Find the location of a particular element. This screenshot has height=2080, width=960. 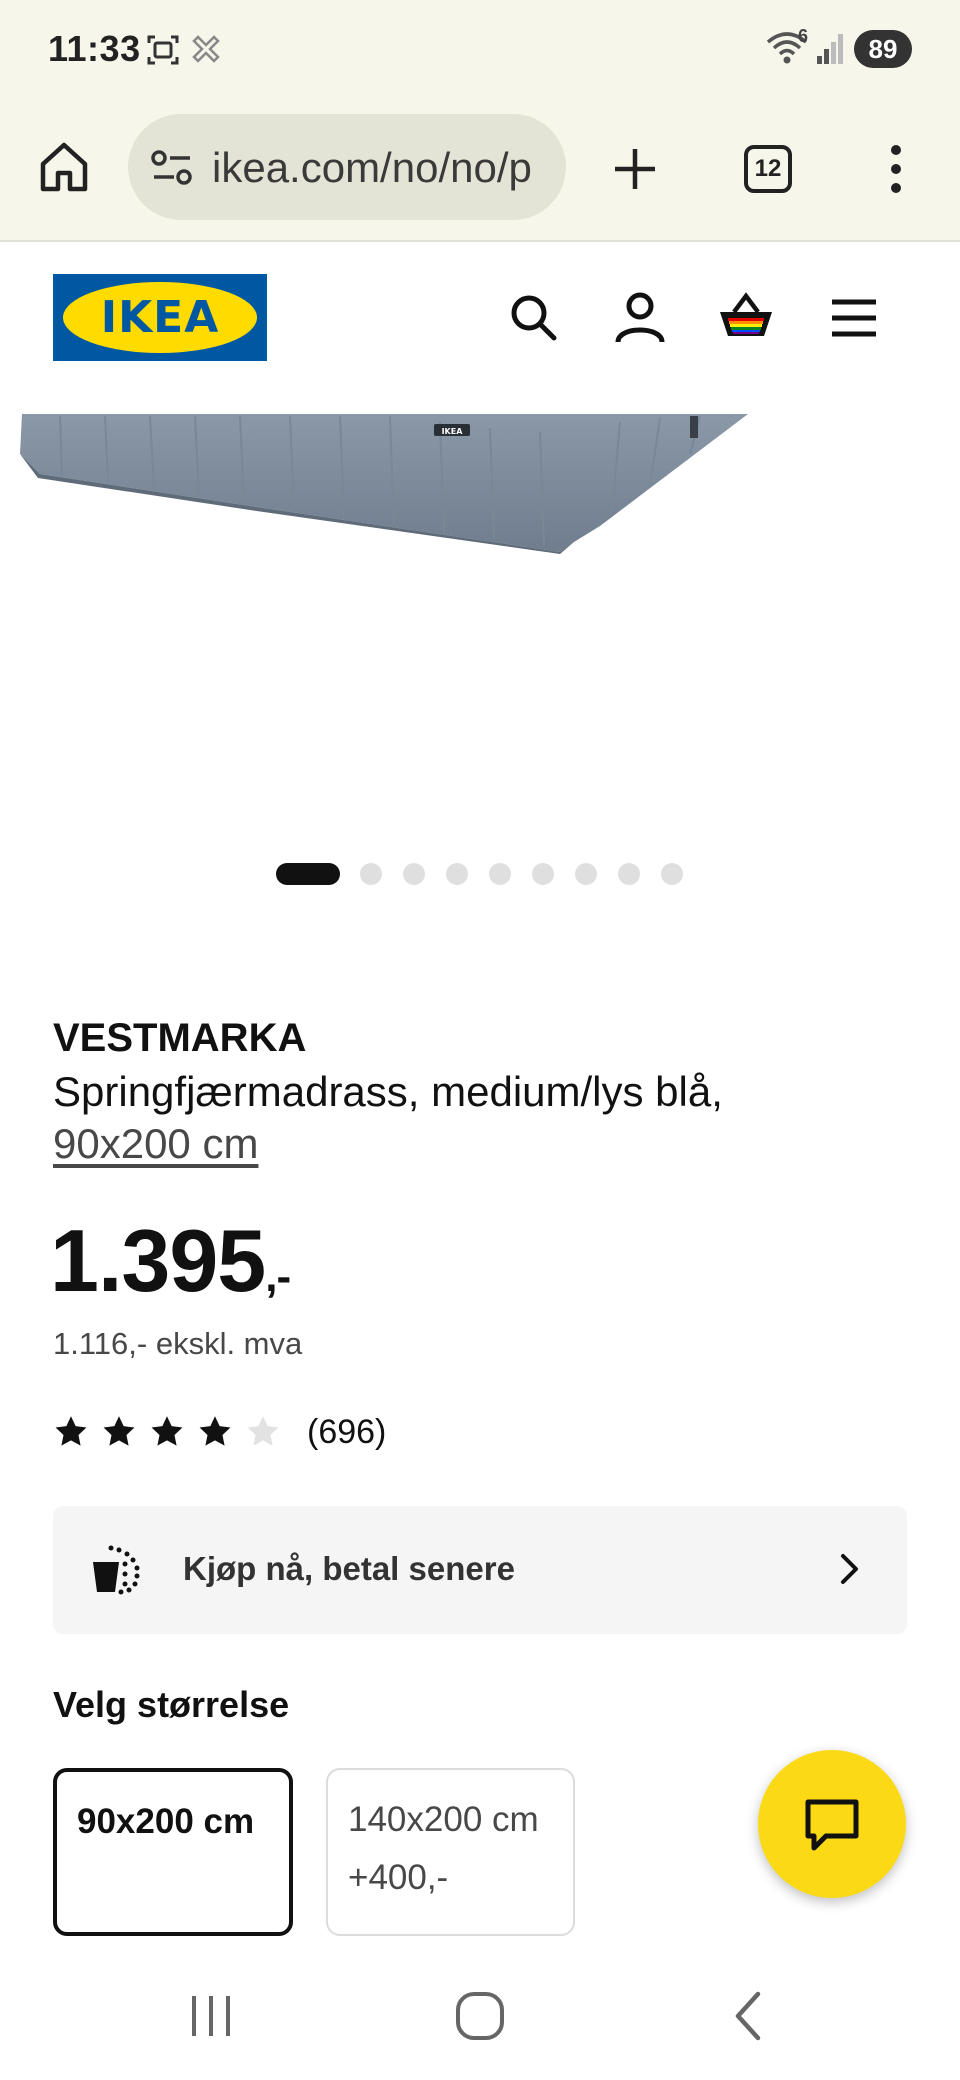

chat-bubble-icon is located at coordinates (832, 1825).